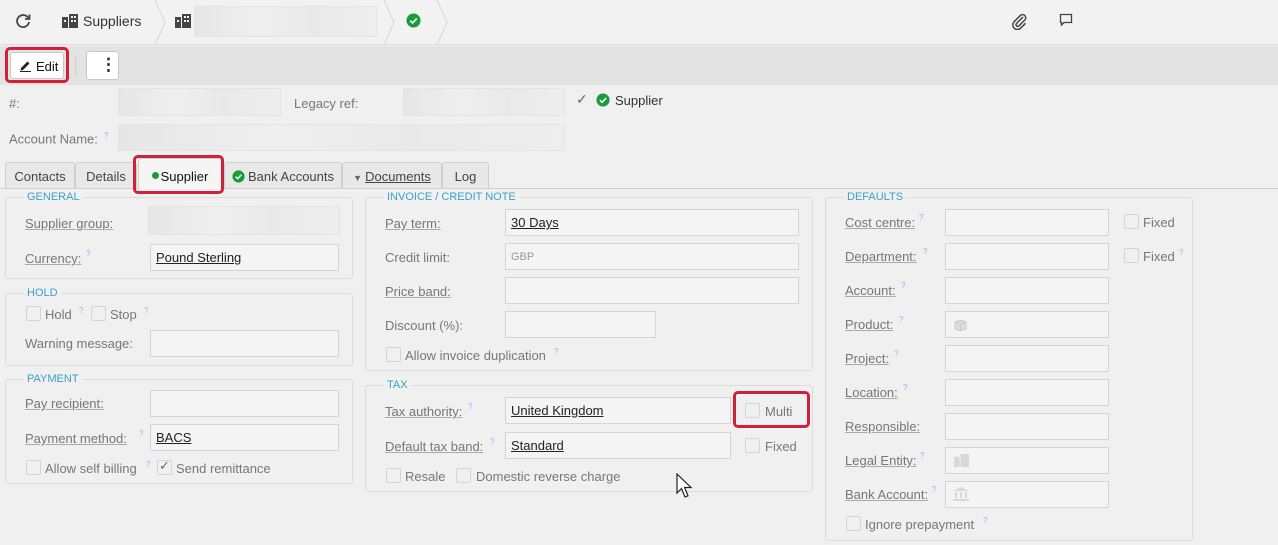 The image size is (1278, 545). Describe the element at coordinates (752, 445) in the screenshot. I see `tax-band-fixed-checkbox` at that location.